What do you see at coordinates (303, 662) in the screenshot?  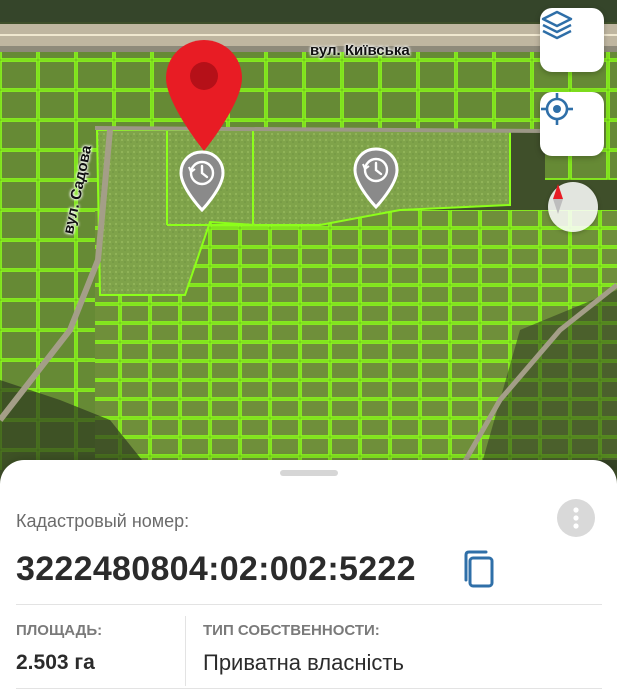 I see `ownership-type-value: Приватна власність` at bounding box center [303, 662].